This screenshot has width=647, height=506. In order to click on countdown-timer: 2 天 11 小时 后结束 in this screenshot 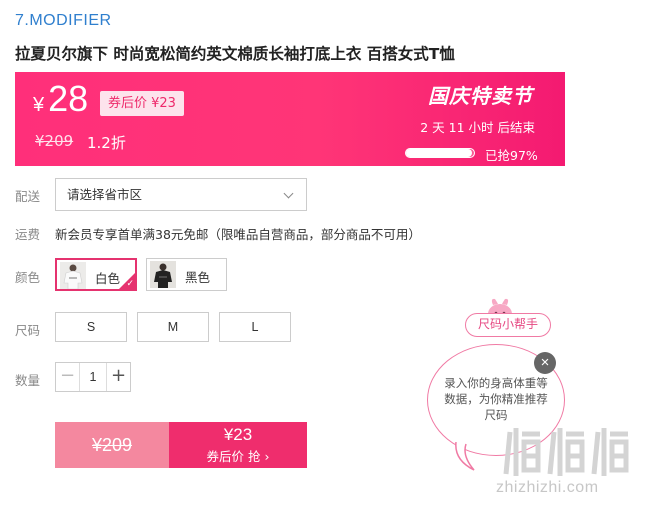, I will do `click(477, 127)`.